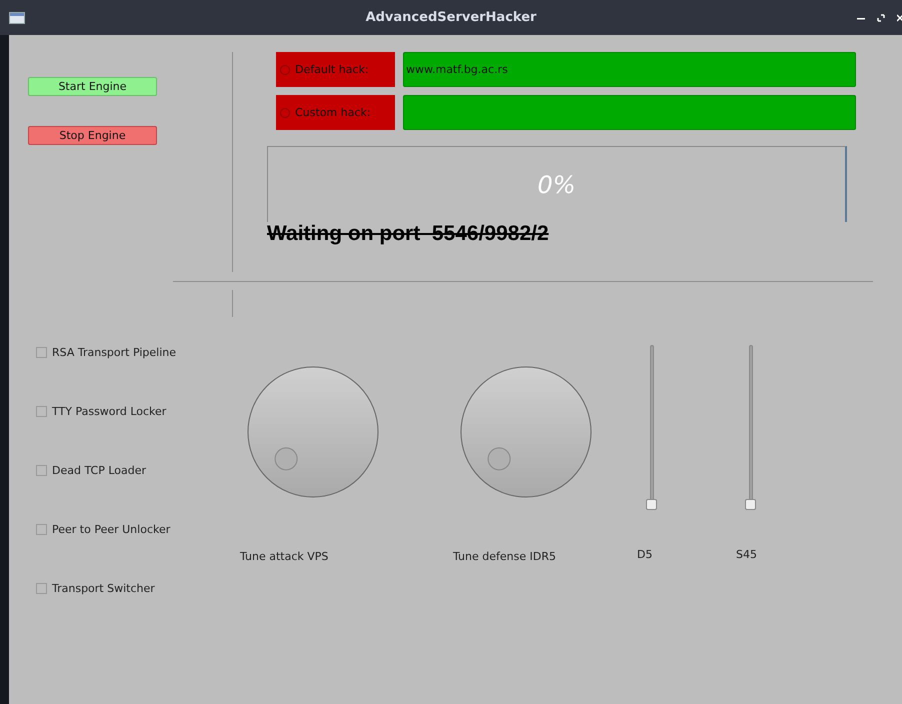  I want to click on dial-label: Tune attack VPS, so click(285, 556).